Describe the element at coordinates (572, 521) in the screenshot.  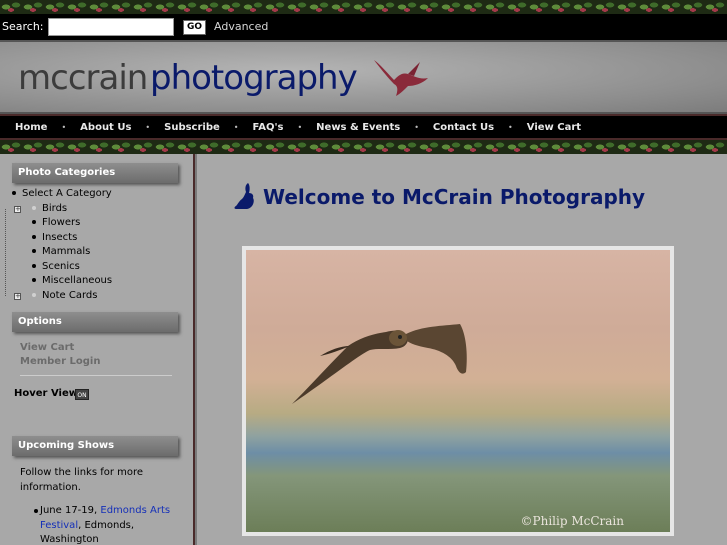
I see `photo-credit: ©Philip McCrain` at that location.